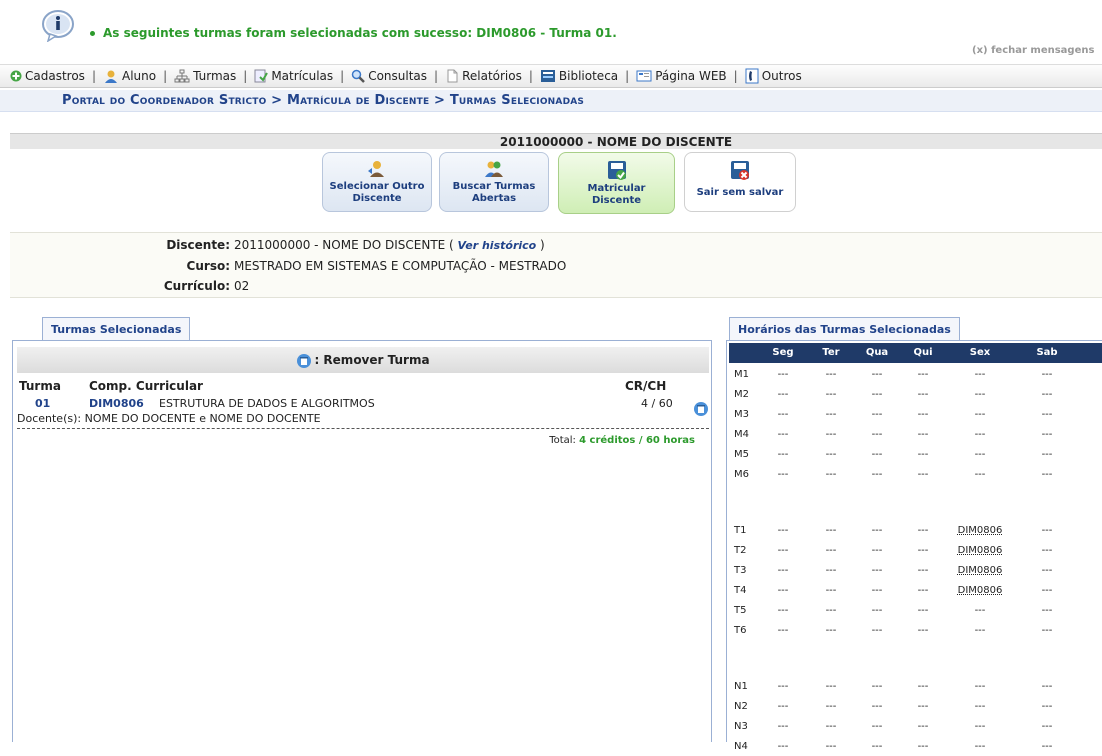 The image size is (1102, 756). I want to click on network-icon, so click(182, 76).